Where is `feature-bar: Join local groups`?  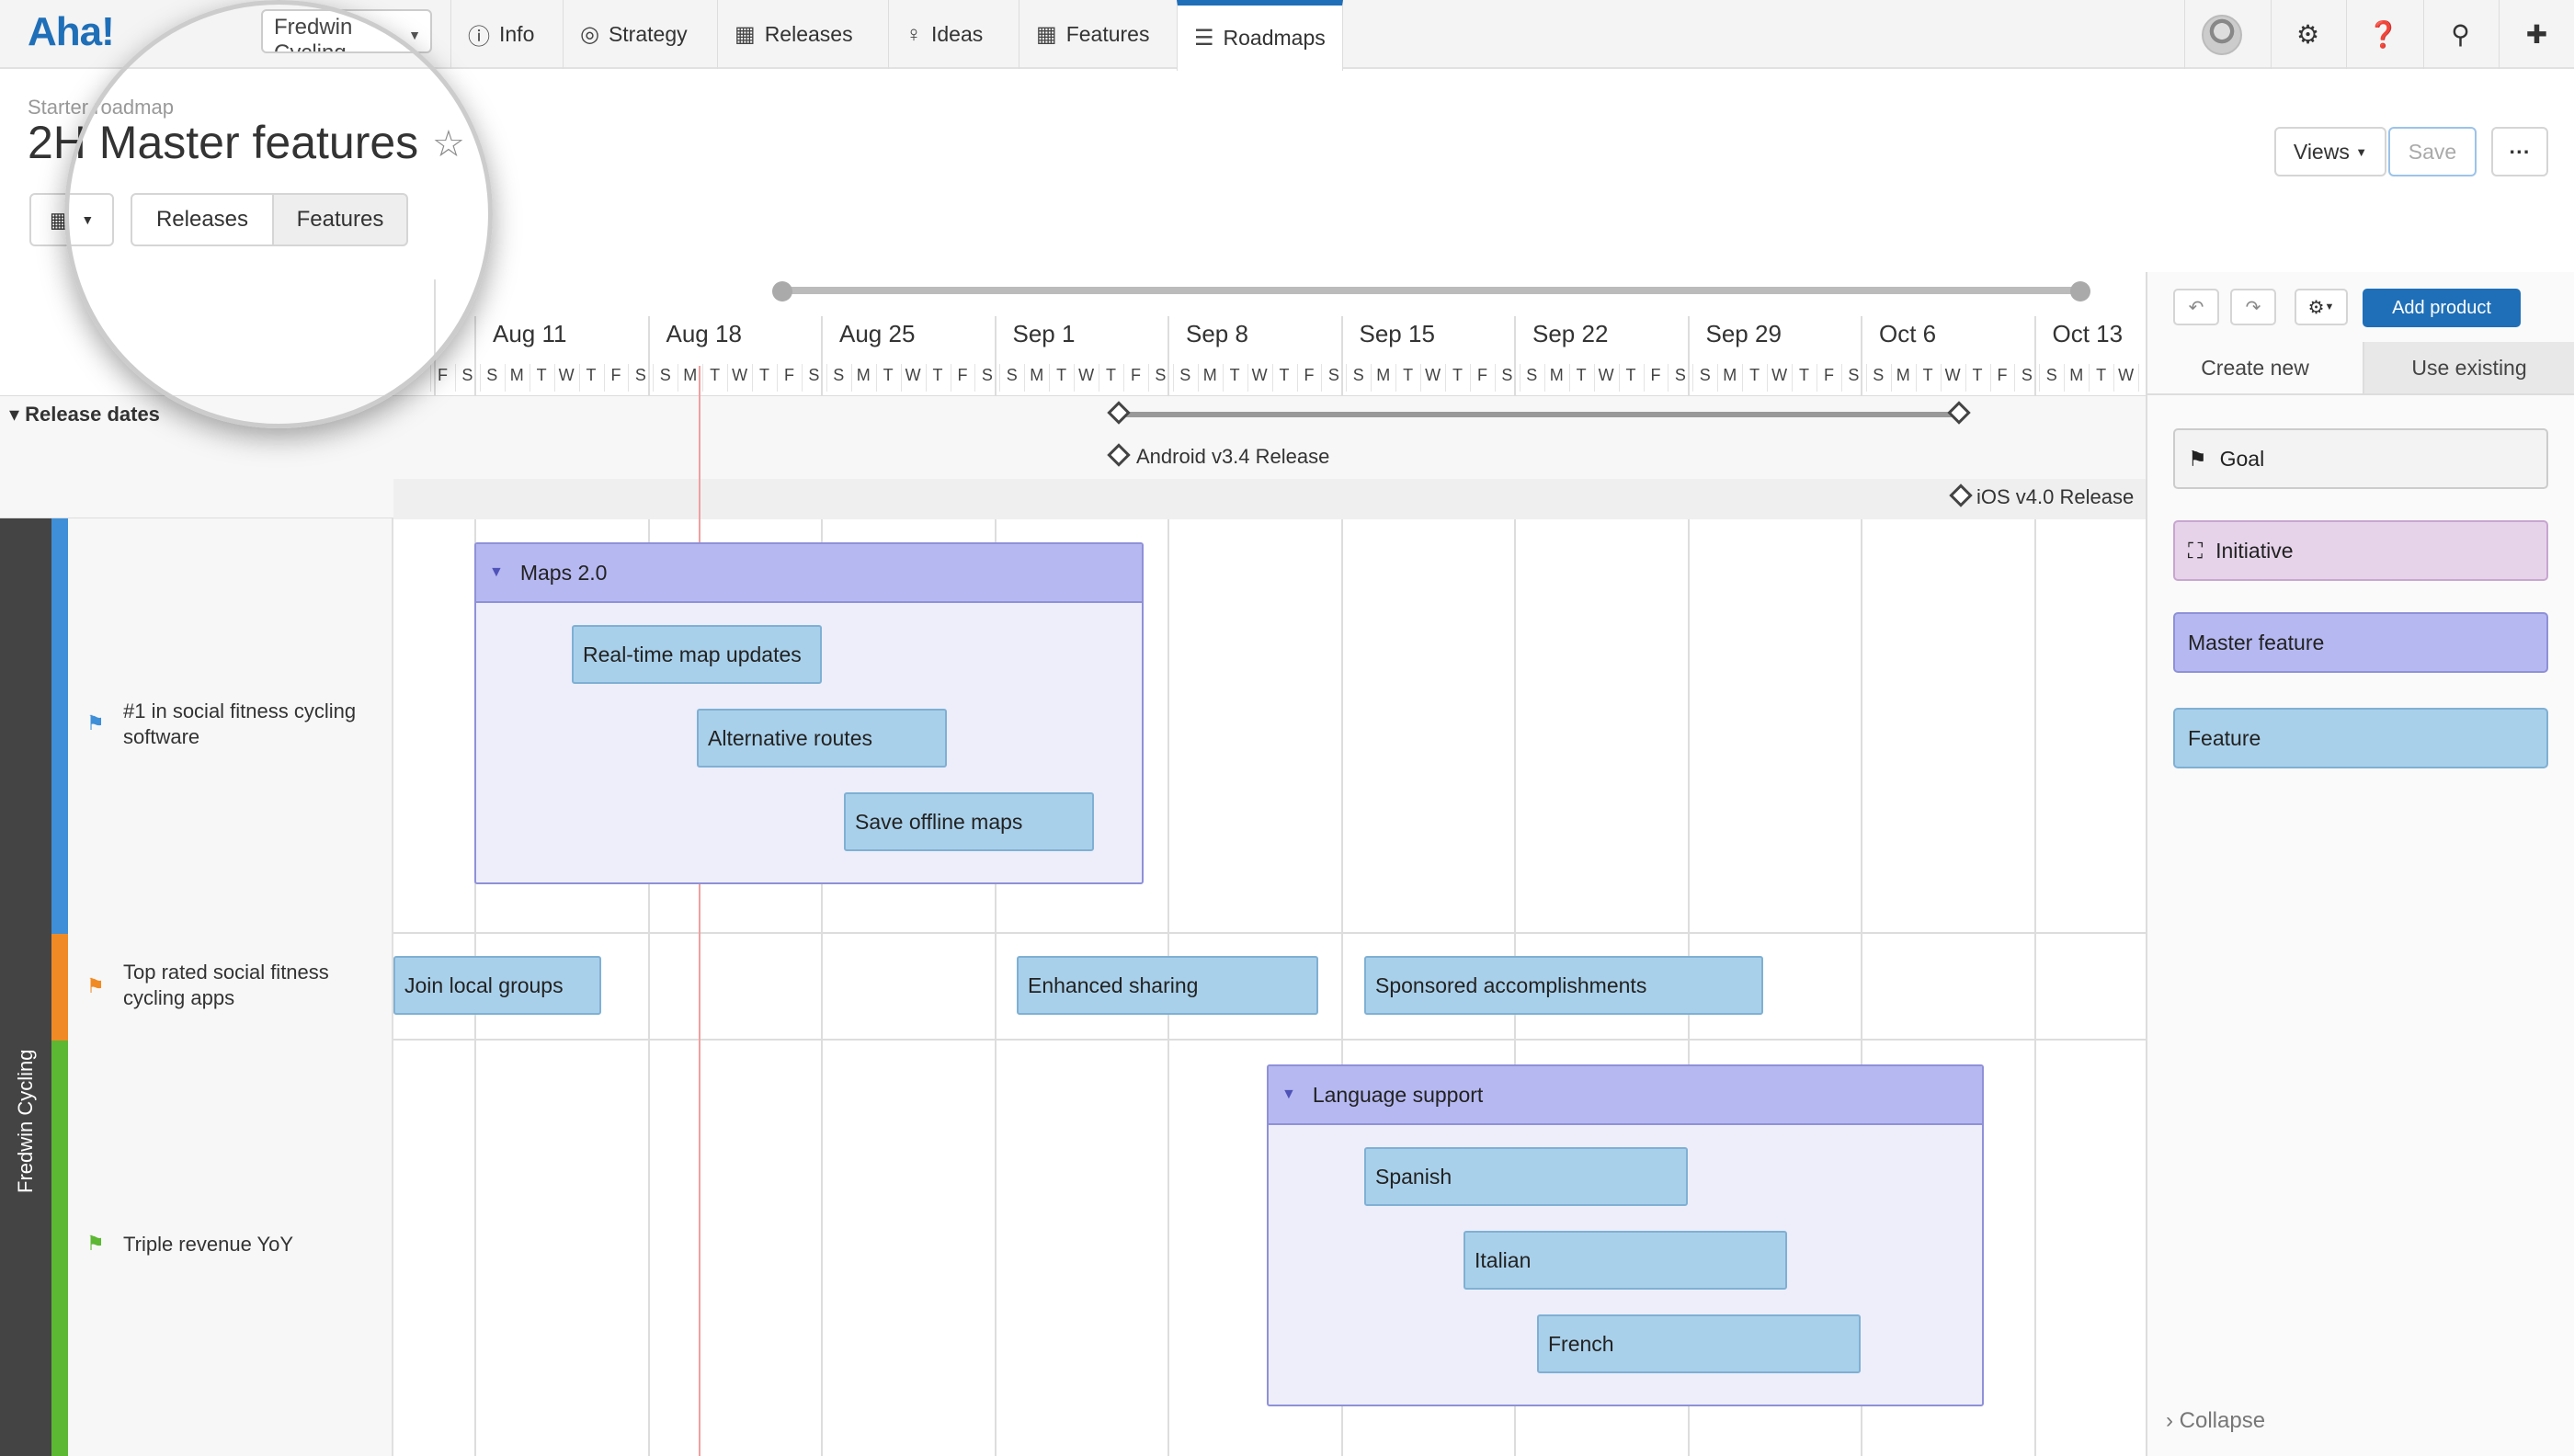
feature-bar: Join local groups is located at coordinates (497, 985).